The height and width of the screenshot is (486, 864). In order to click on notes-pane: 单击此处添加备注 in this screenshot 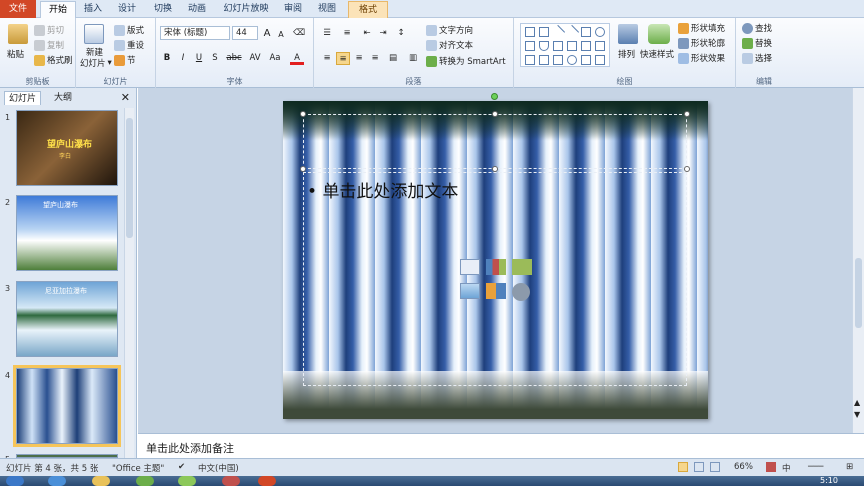, I will do `click(501, 445)`.